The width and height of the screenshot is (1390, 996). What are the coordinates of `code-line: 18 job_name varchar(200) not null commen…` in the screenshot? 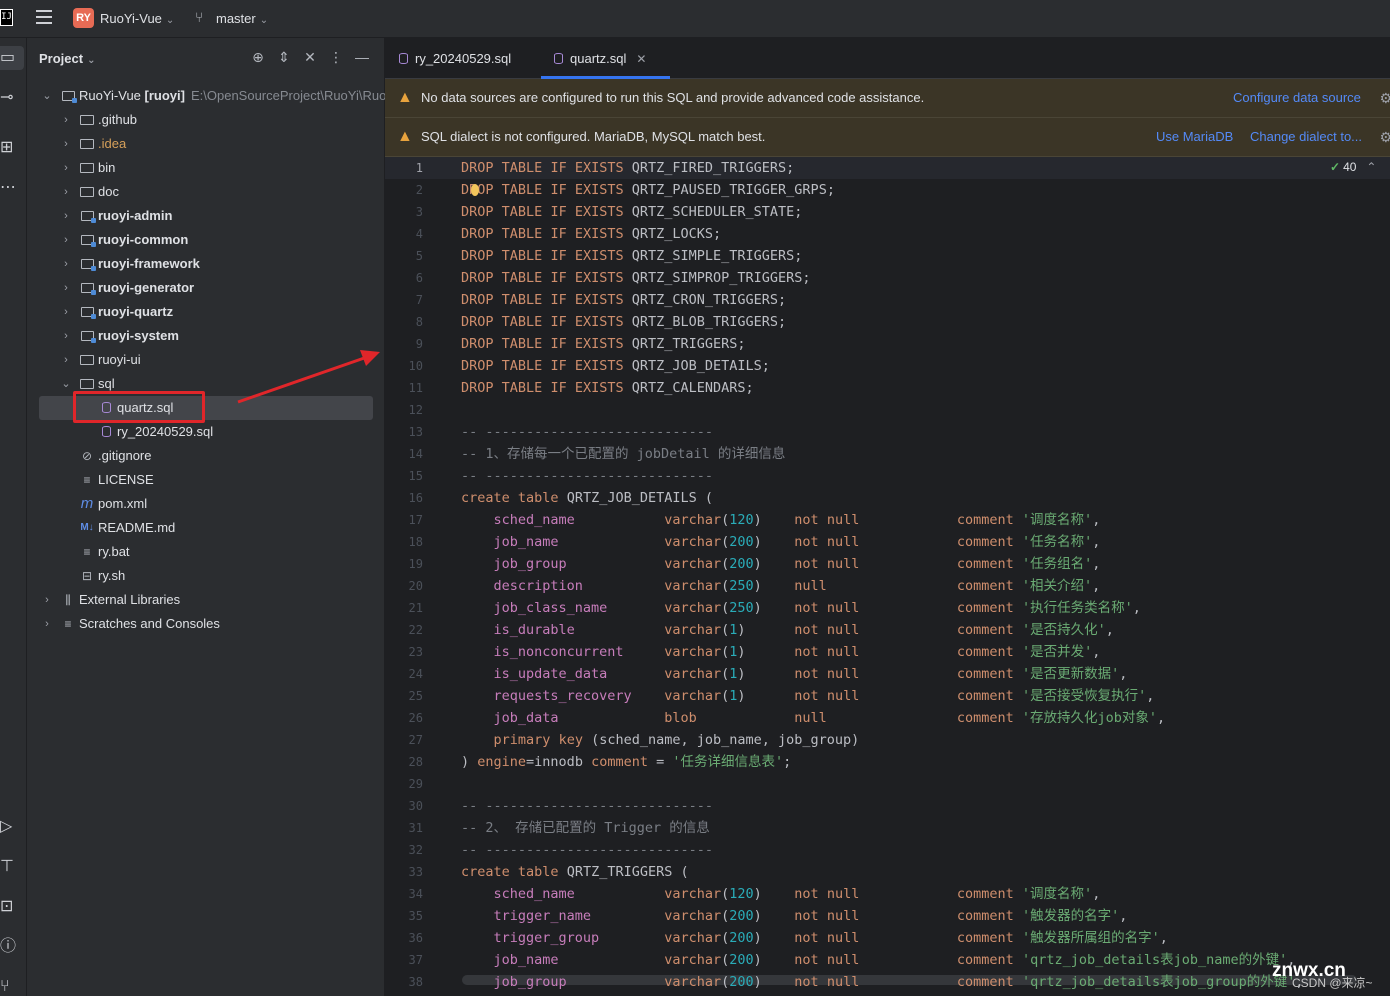 It's located at (887, 542).